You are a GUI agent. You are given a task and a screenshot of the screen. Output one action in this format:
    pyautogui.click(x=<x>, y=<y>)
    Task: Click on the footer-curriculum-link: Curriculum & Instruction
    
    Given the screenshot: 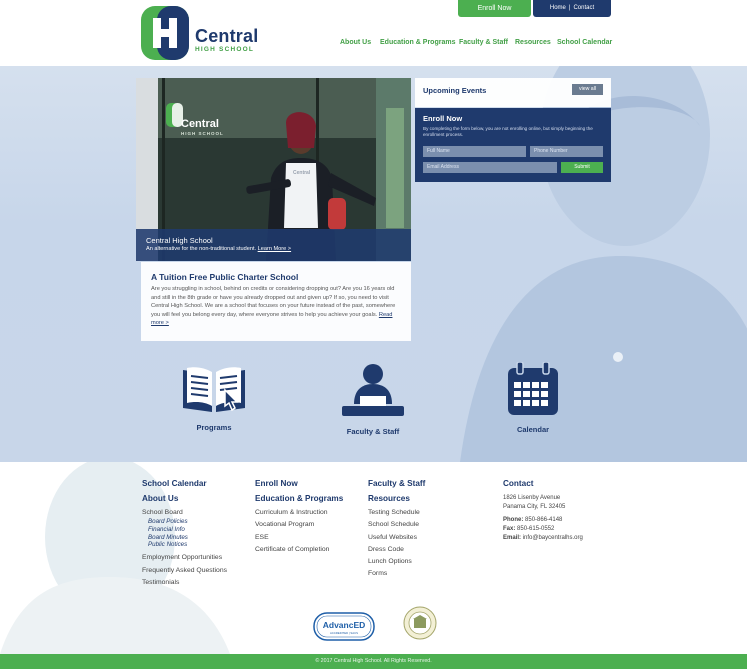 What is the action you would take?
    pyautogui.click(x=299, y=512)
    